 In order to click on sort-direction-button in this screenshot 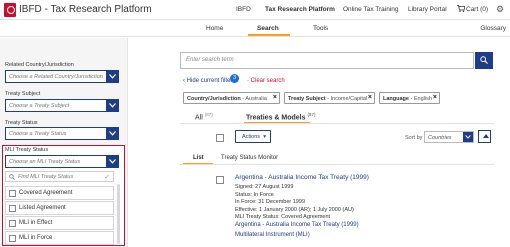, I will do `click(484, 136)`.